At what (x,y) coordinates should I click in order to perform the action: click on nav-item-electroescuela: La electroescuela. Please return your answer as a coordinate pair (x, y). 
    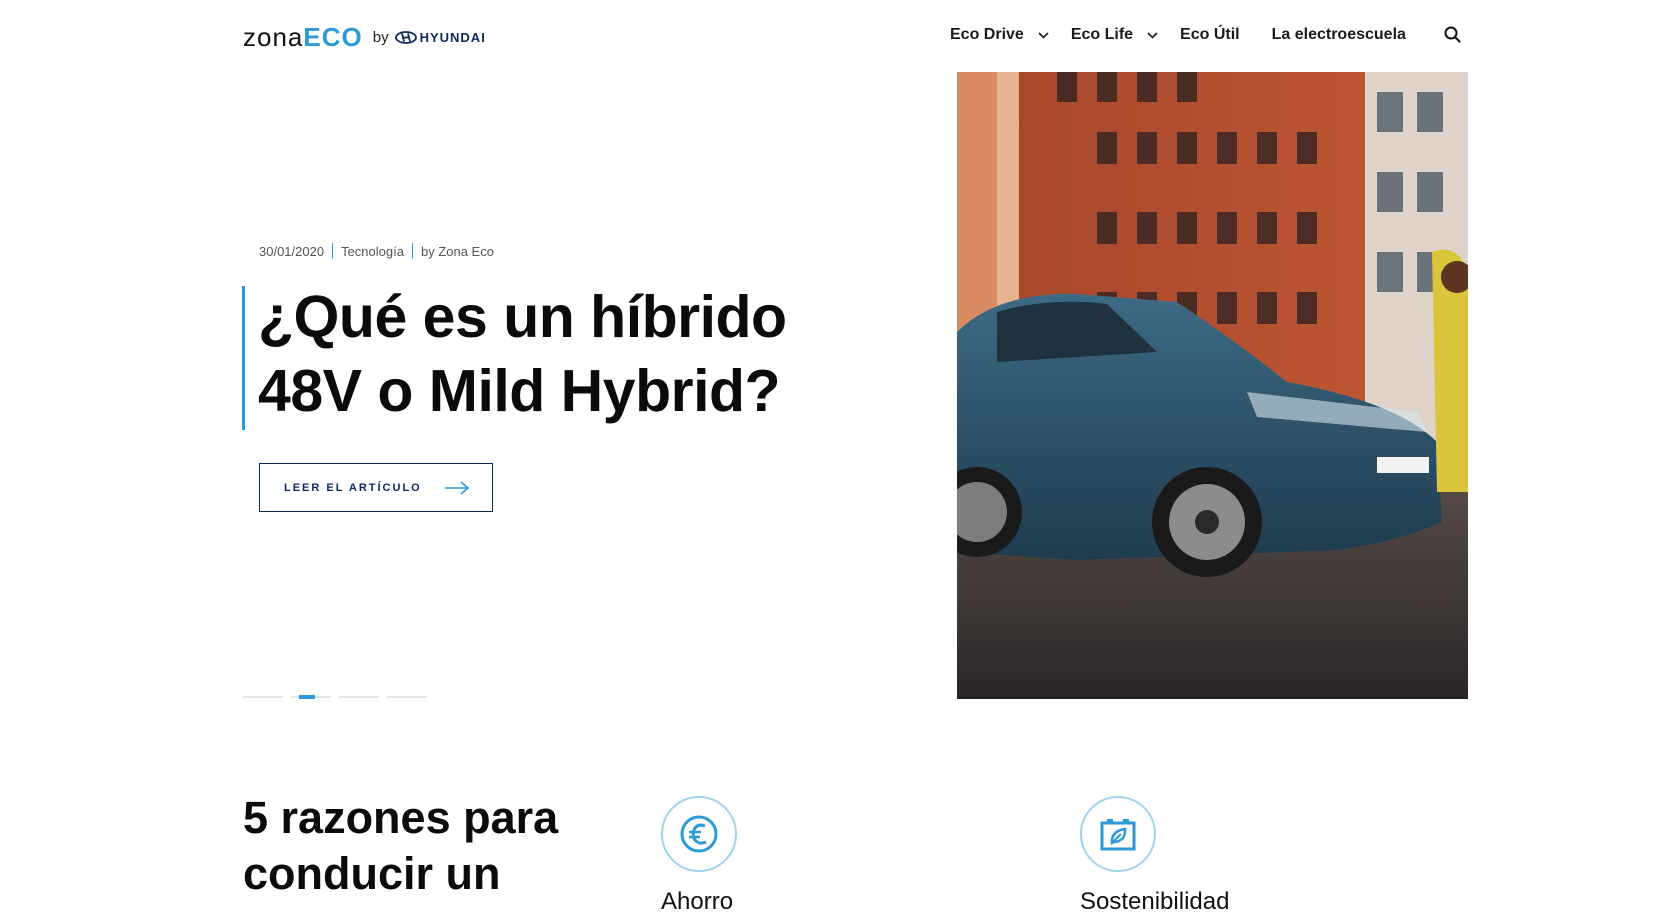
    Looking at the image, I should click on (1339, 35).